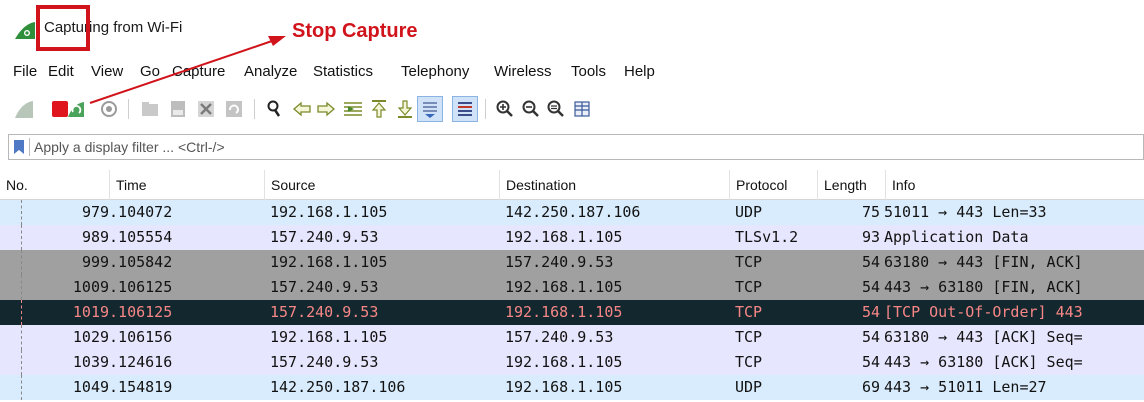 This screenshot has width=1144, height=402. Describe the element at coordinates (90, 262) in the screenshot. I see `cell-no: 99` at that location.